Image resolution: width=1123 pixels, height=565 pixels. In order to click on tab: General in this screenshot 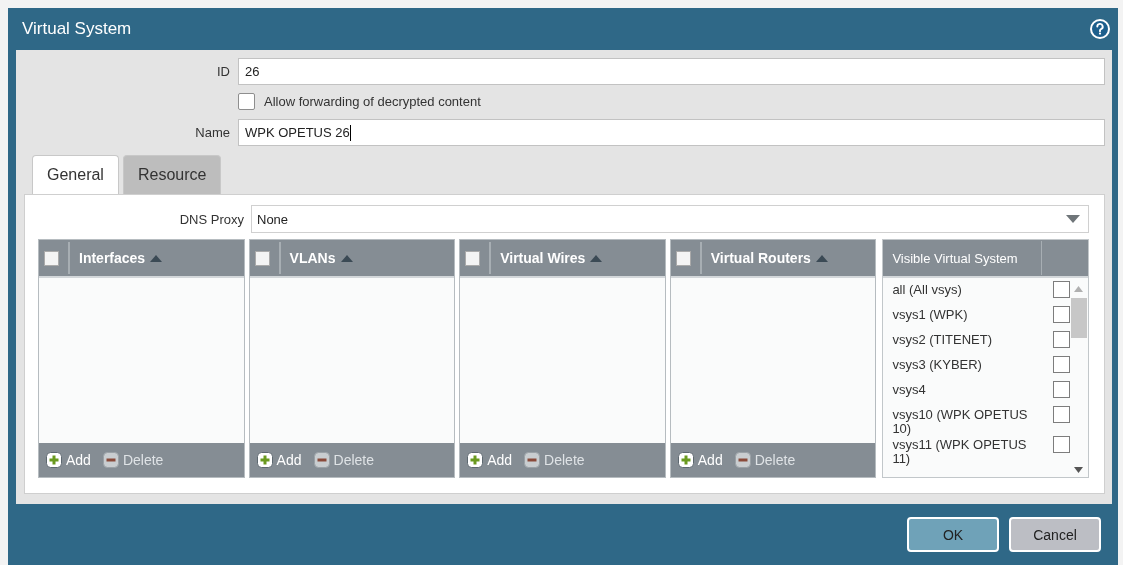, I will do `click(75, 174)`.